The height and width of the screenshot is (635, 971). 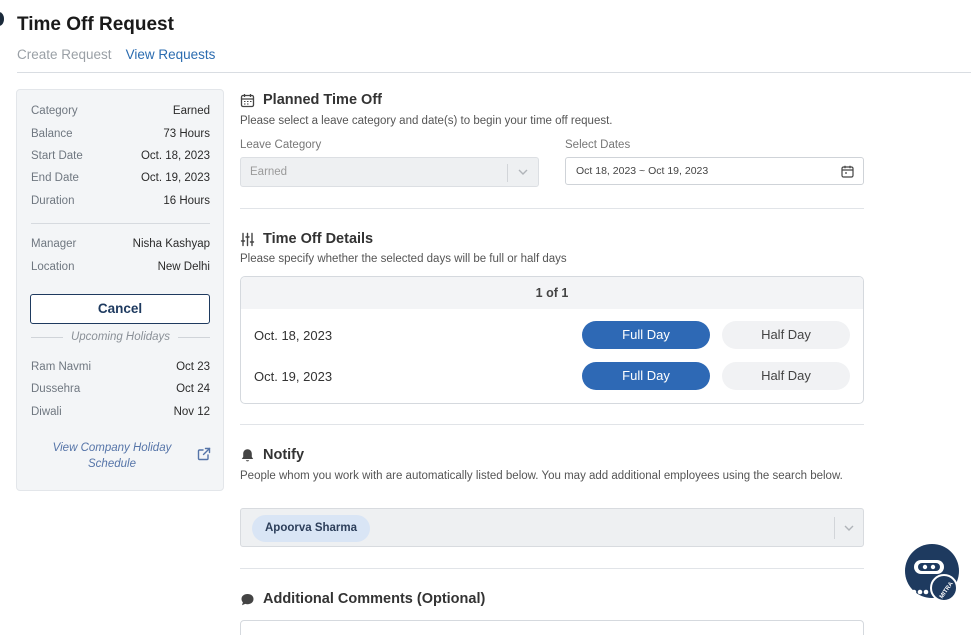 What do you see at coordinates (552, 377) in the screenshot?
I see `day-row: Oct. 19, 2023 Full Day Half Day` at bounding box center [552, 377].